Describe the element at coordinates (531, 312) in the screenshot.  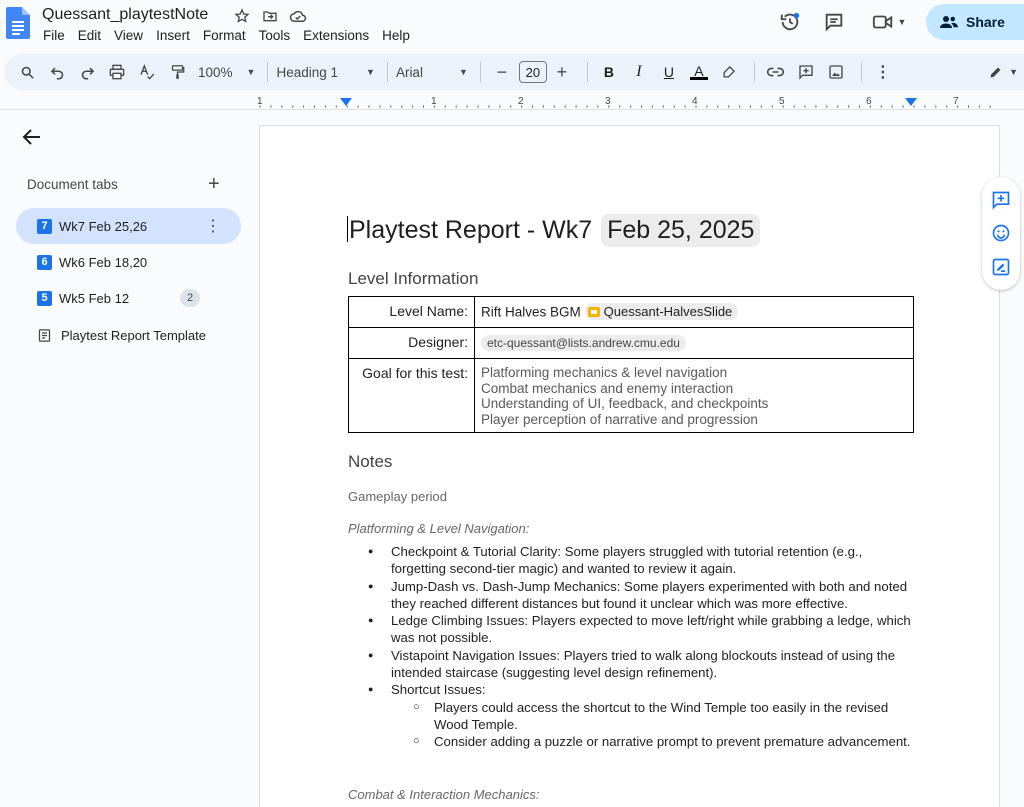
I see `level-name-value: Rift Halves BGM` at that location.